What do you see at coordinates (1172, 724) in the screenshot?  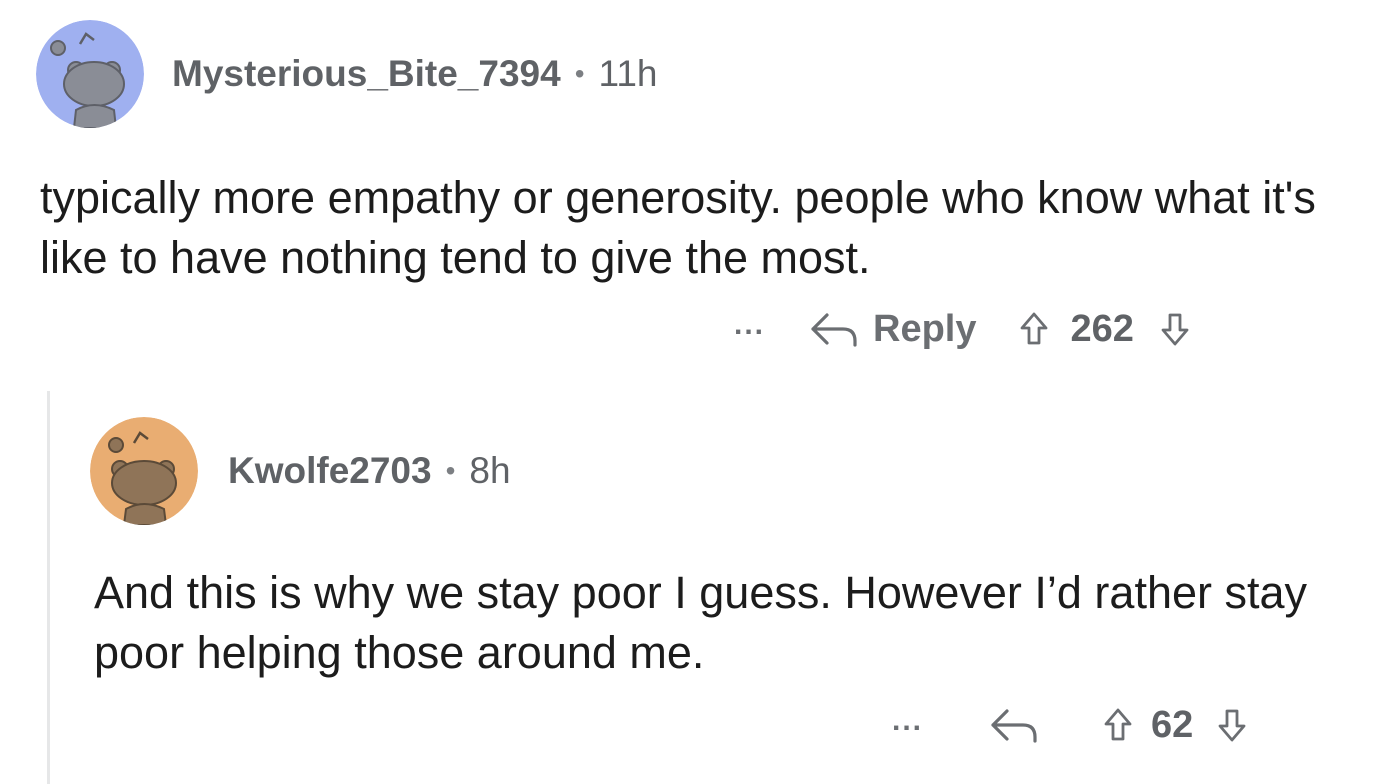 I see `vote-count: 62` at bounding box center [1172, 724].